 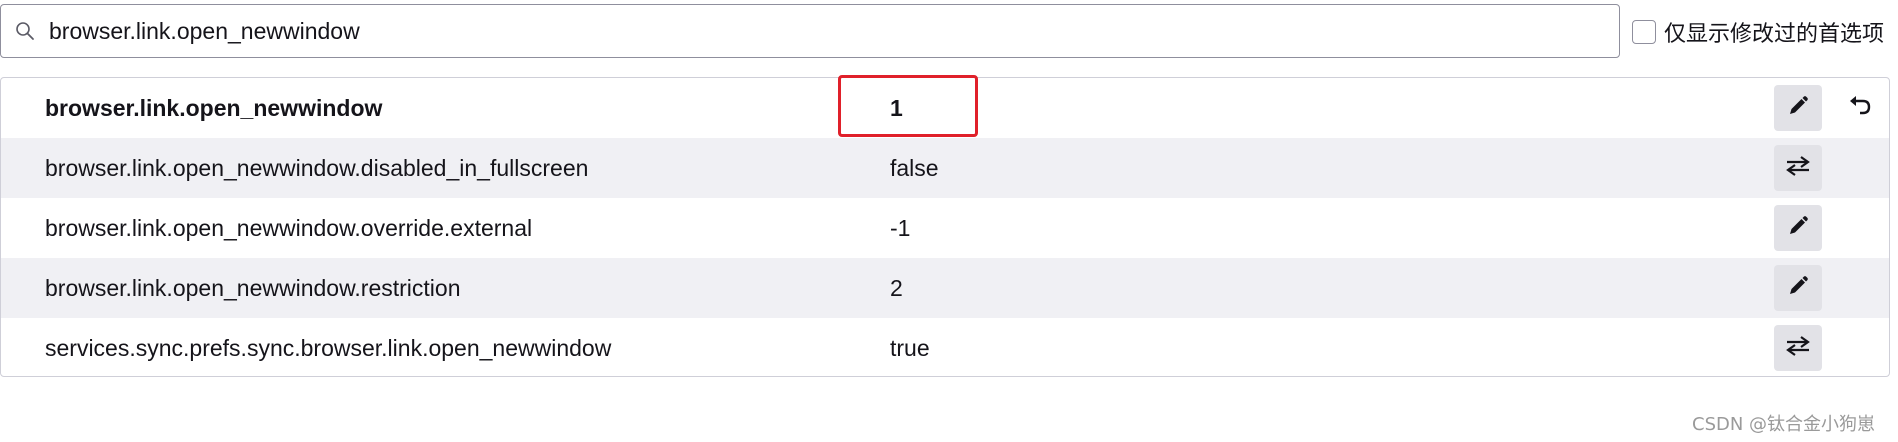 I want to click on pref-value: -1, so click(x=900, y=227).